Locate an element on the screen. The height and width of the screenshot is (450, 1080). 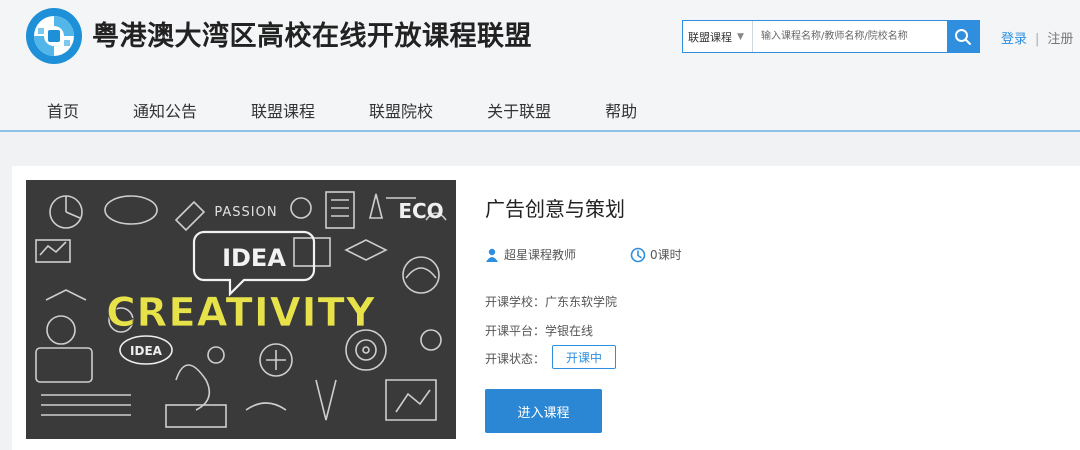
status-badge: 开课中 is located at coordinates (584, 357).